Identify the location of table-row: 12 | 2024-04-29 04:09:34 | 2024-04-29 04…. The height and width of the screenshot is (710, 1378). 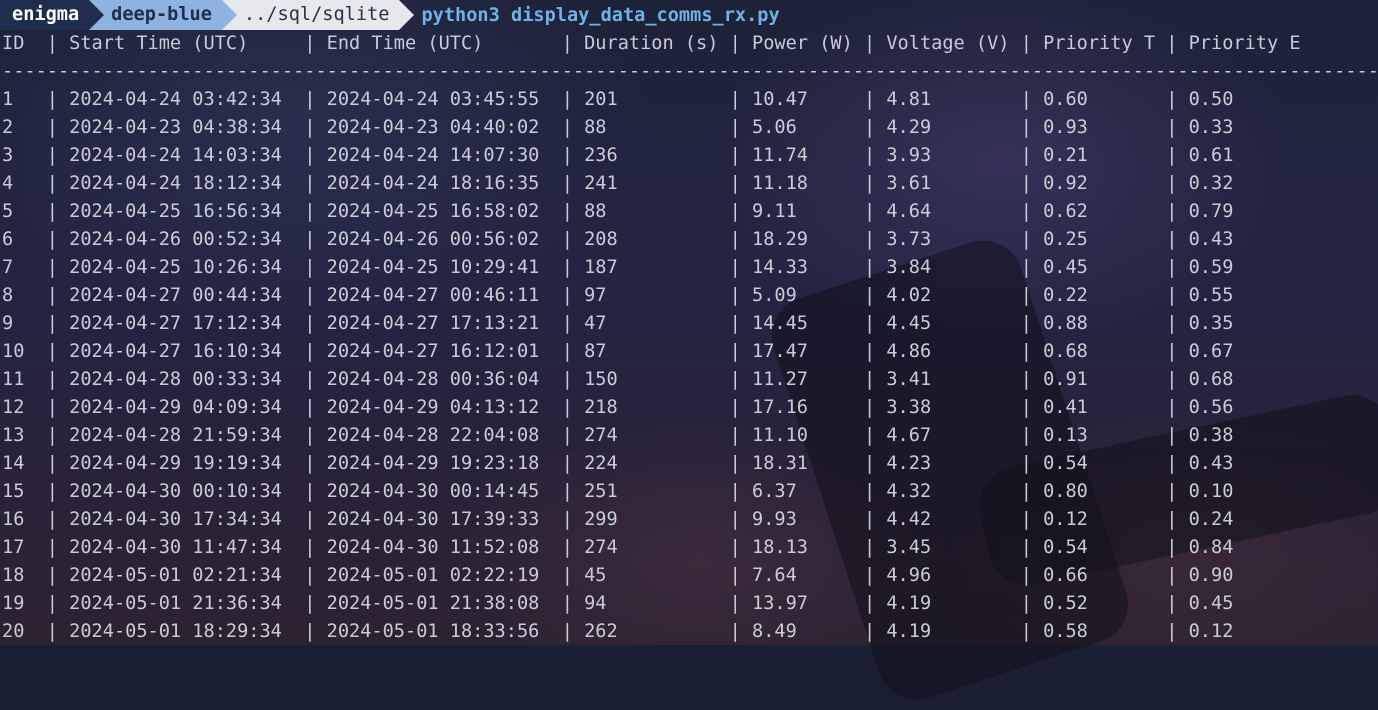
(618, 407).